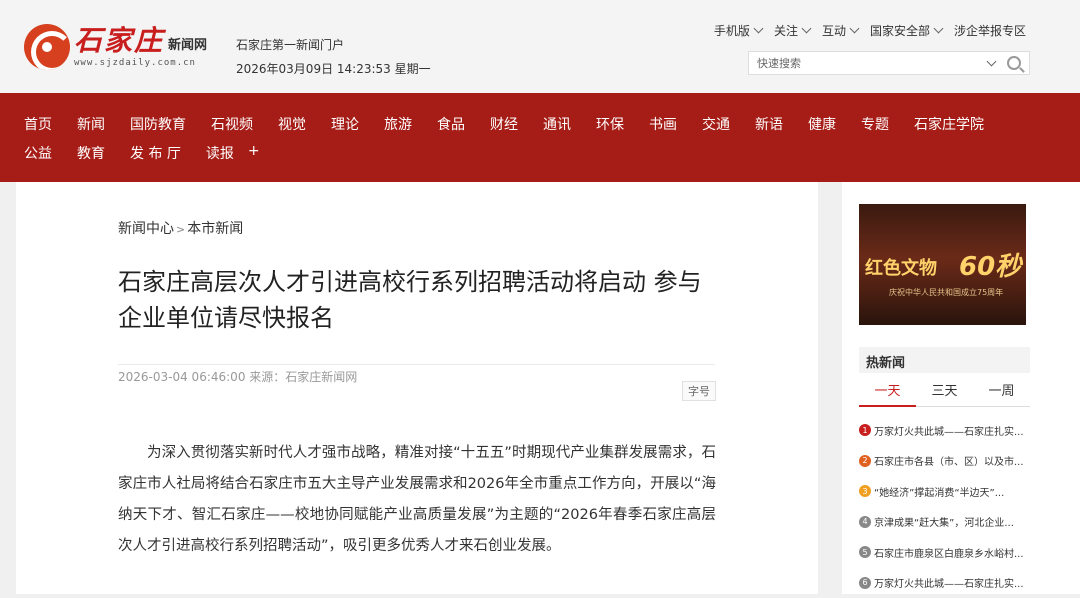 The width and height of the screenshot is (1080, 598). What do you see at coordinates (901, 267) in the screenshot?
I see `banner-title: 红色文物` at bounding box center [901, 267].